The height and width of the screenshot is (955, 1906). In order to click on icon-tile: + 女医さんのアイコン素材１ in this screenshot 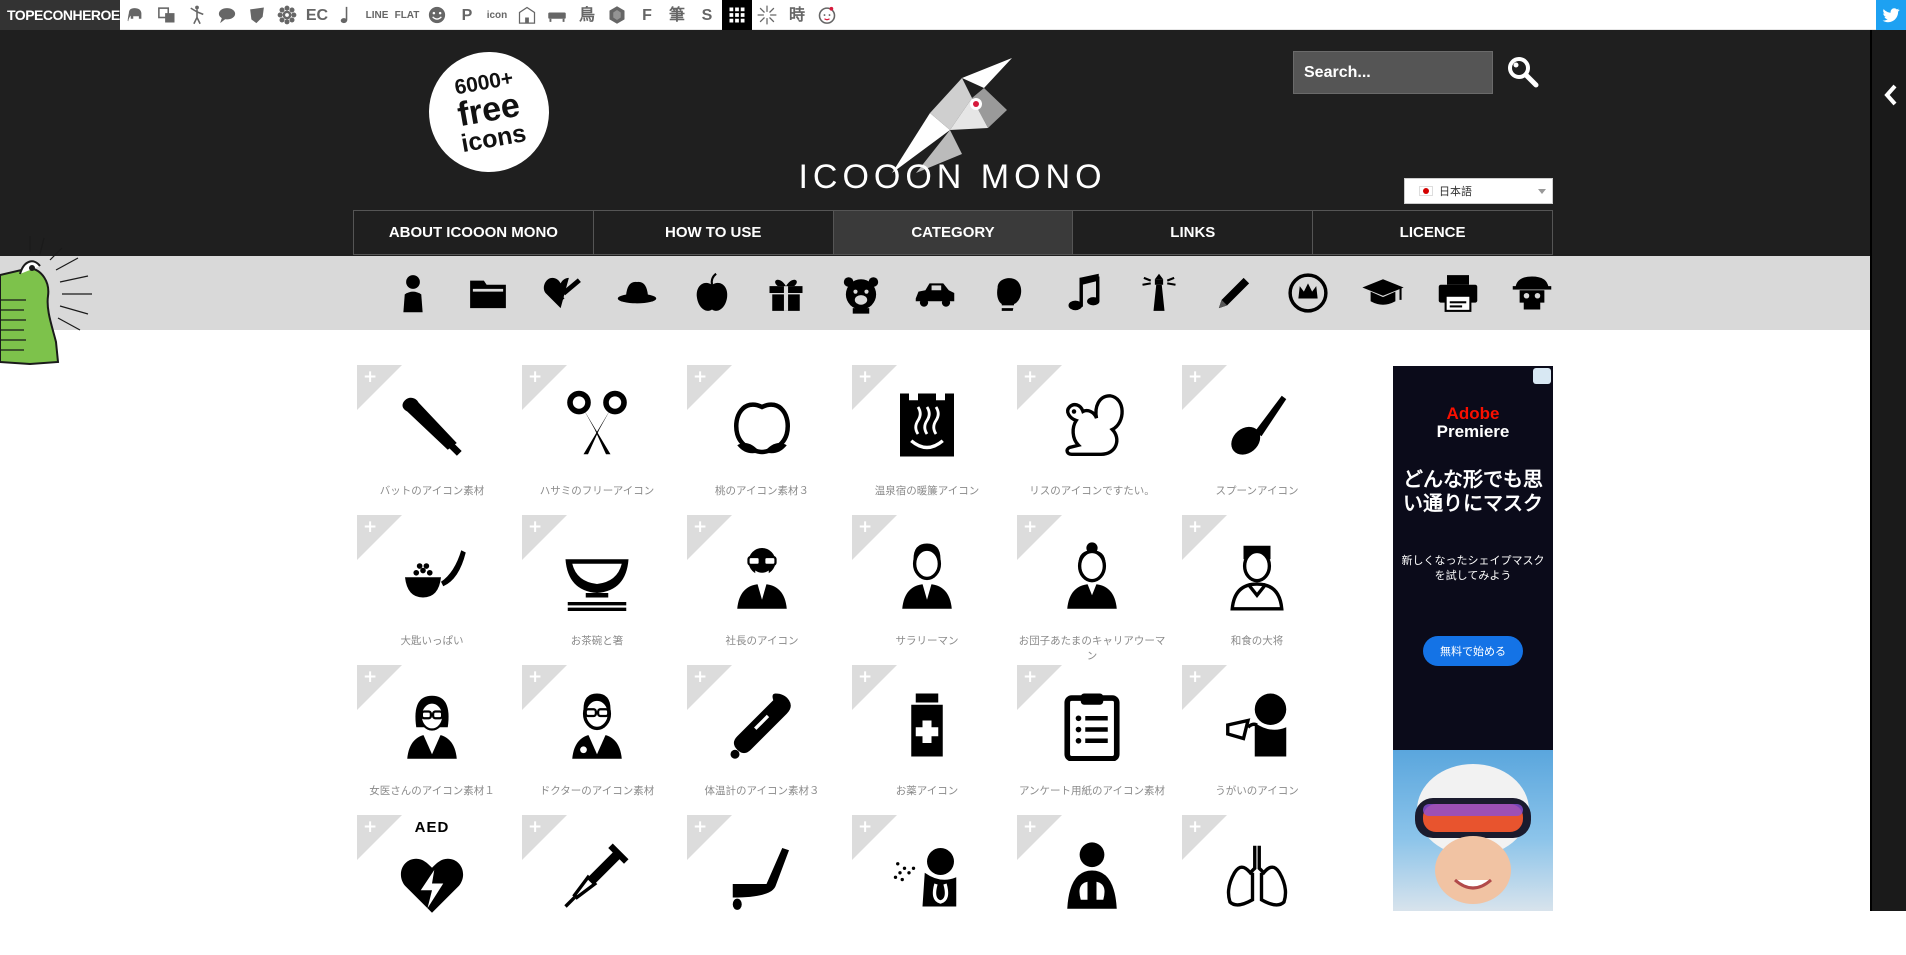, I will do `click(432, 735)`.